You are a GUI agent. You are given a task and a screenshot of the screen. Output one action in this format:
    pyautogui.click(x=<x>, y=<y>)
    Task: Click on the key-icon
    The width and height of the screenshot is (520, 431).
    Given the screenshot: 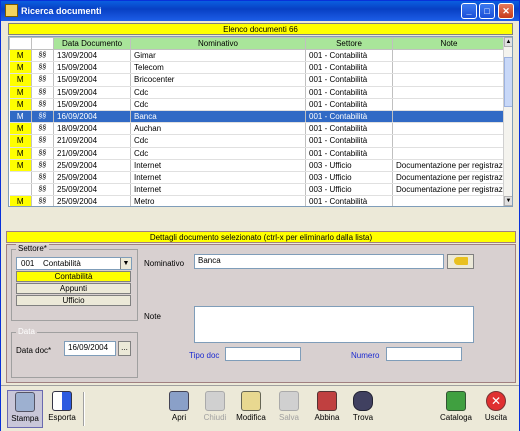 What is the action you would take?
    pyautogui.click(x=460, y=261)
    